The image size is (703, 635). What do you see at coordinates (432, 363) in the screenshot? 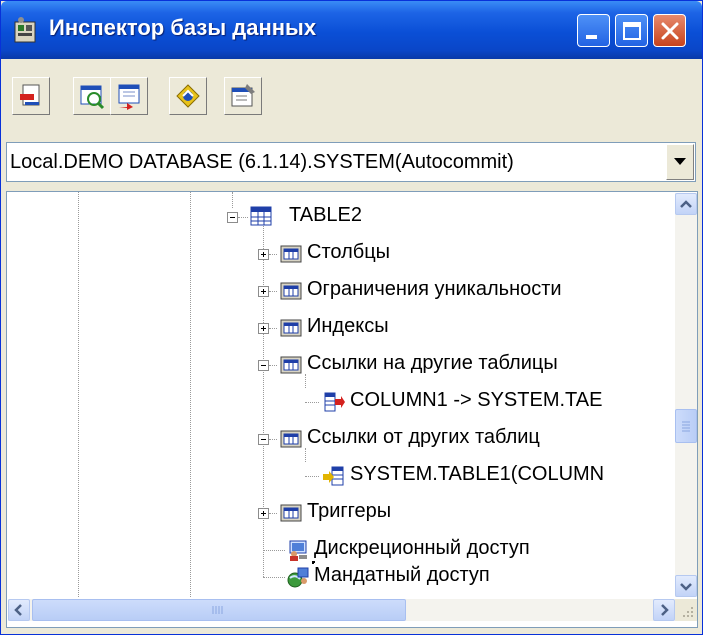
I see `tree-item-label: Ссылки на другие таблицы` at bounding box center [432, 363].